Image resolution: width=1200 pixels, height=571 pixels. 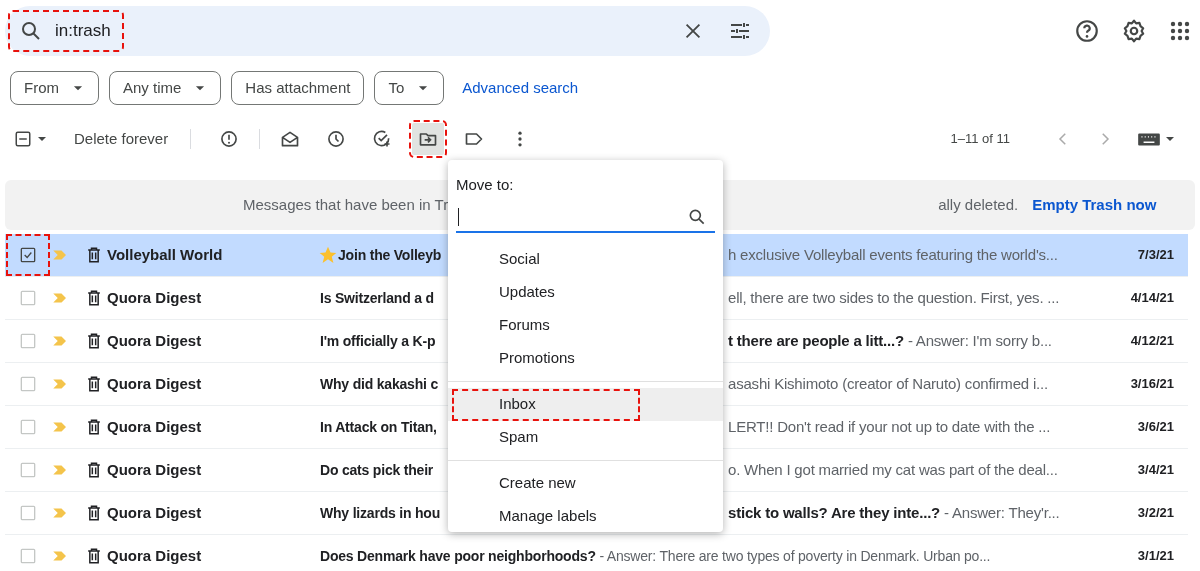 What do you see at coordinates (1152, 298) in the screenshot?
I see `email-date: 4/14/21` at bounding box center [1152, 298].